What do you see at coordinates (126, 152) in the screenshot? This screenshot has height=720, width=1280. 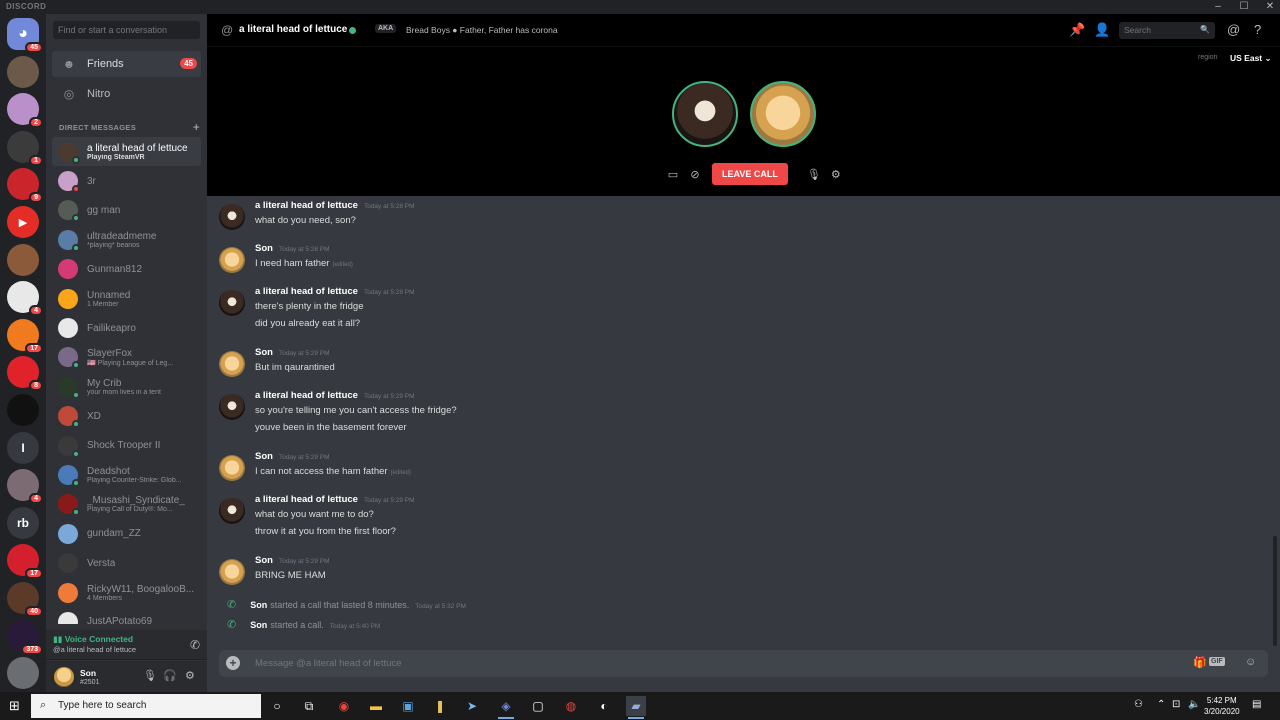 I see `dm-list-item: a literal head of lettuce Playing SteamVR` at bounding box center [126, 152].